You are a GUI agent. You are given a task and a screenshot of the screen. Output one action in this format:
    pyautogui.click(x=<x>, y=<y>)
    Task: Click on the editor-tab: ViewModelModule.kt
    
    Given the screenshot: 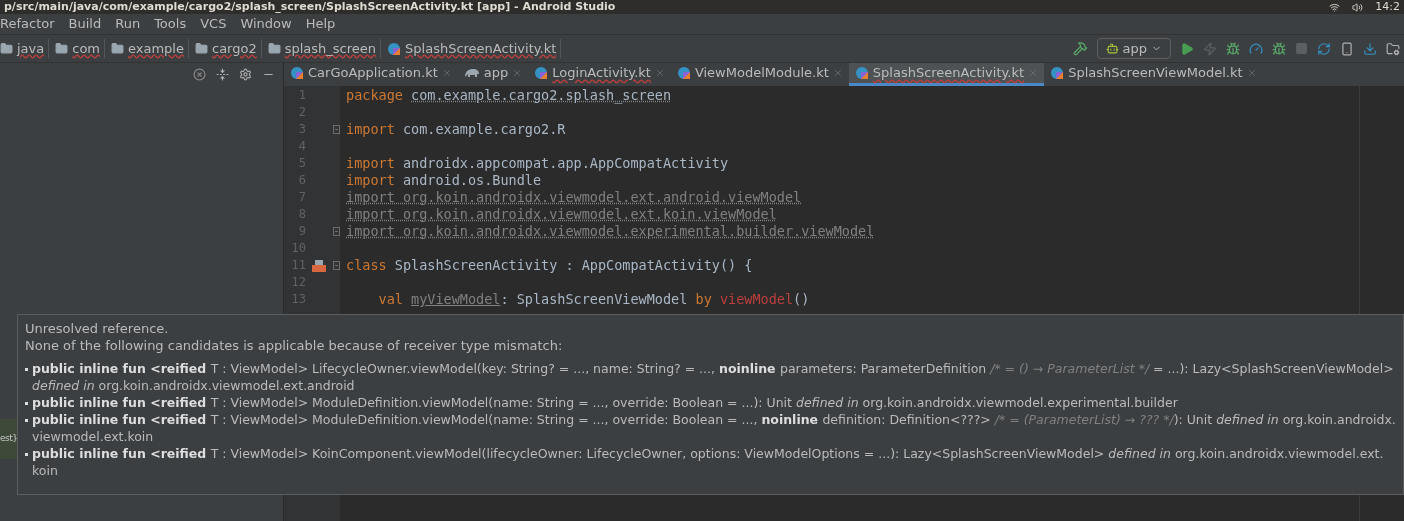 What is the action you would take?
    pyautogui.click(x=759, y=74)
    